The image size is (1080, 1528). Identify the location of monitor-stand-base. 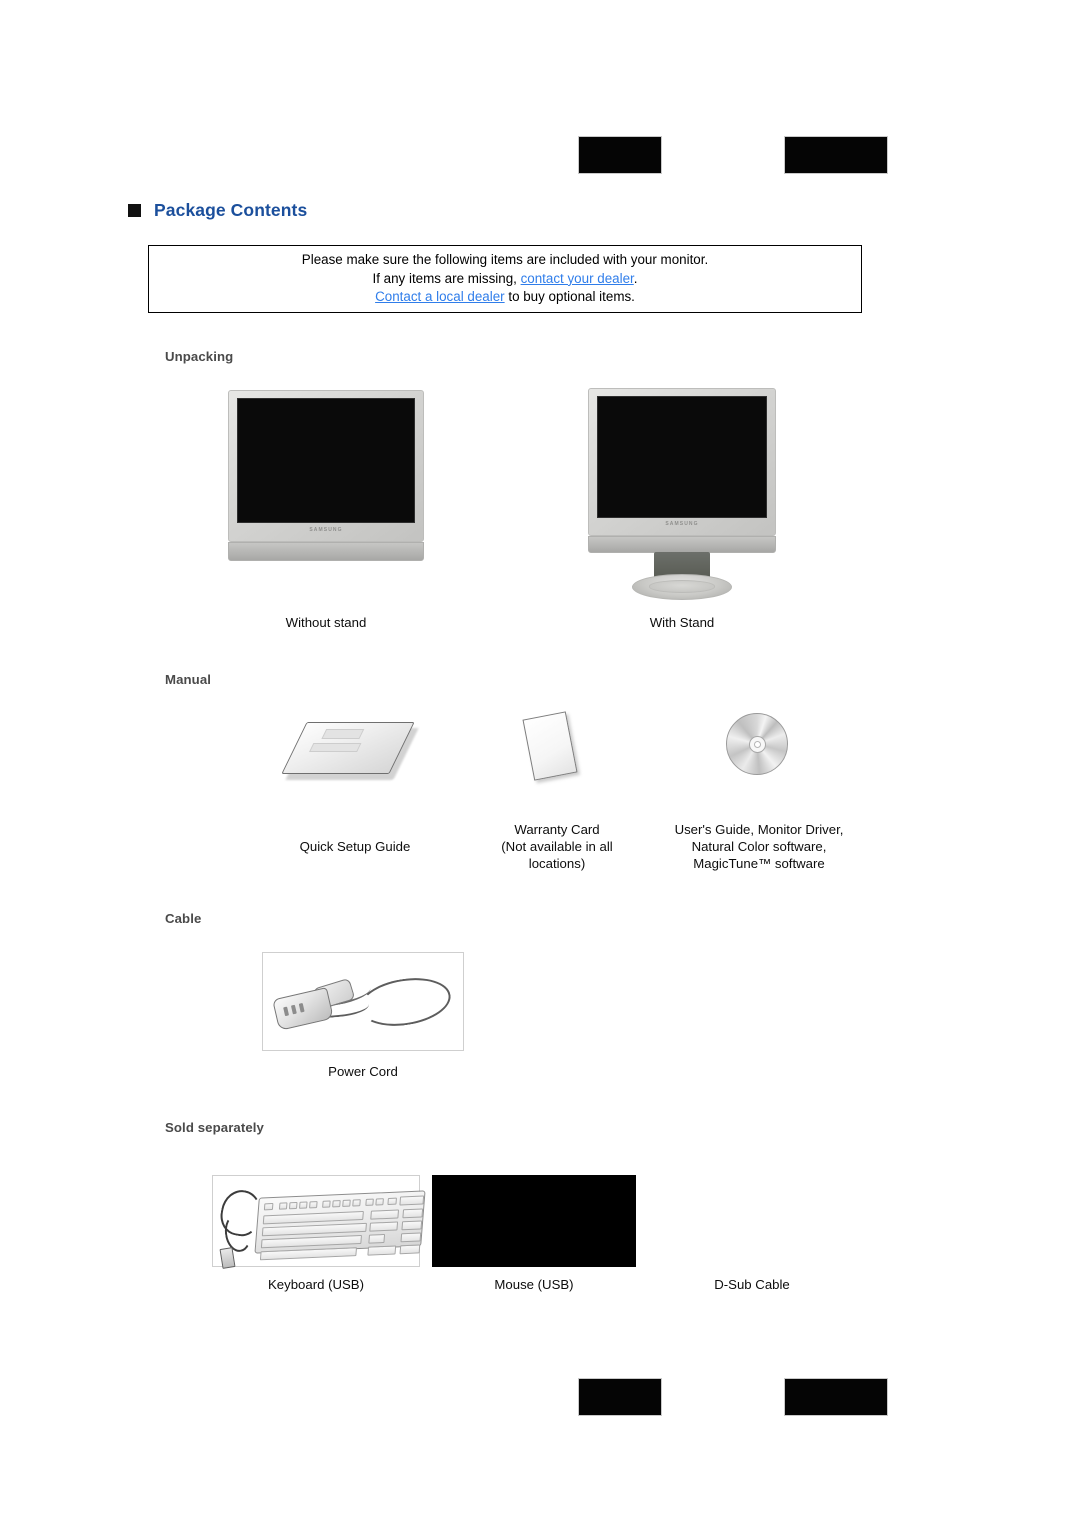
(682, 587).